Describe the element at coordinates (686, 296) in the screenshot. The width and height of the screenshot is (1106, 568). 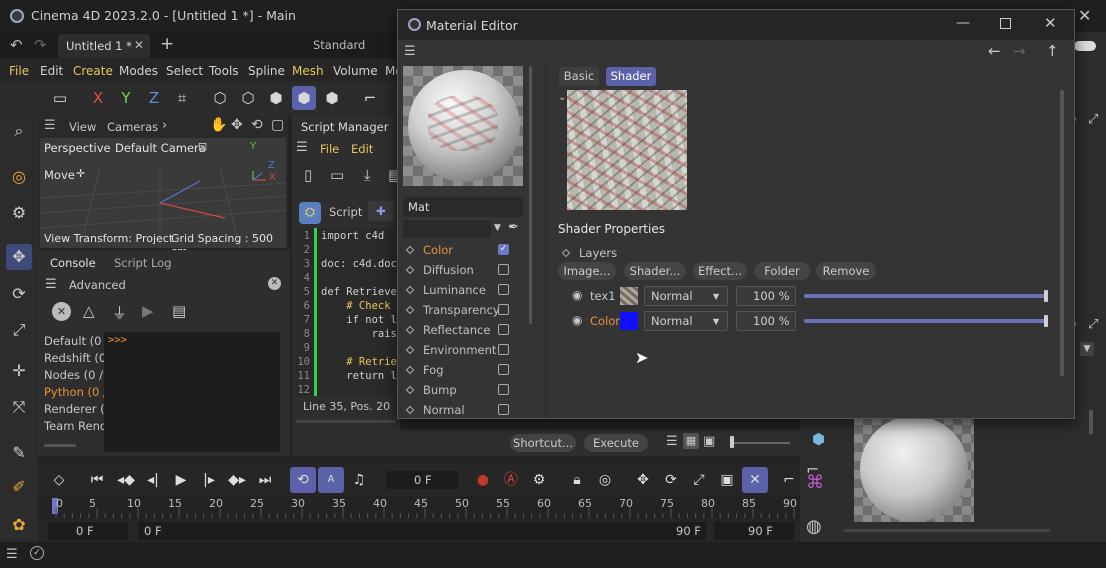
I see `layer-blend-mode-select: Normal ▼` at that location.